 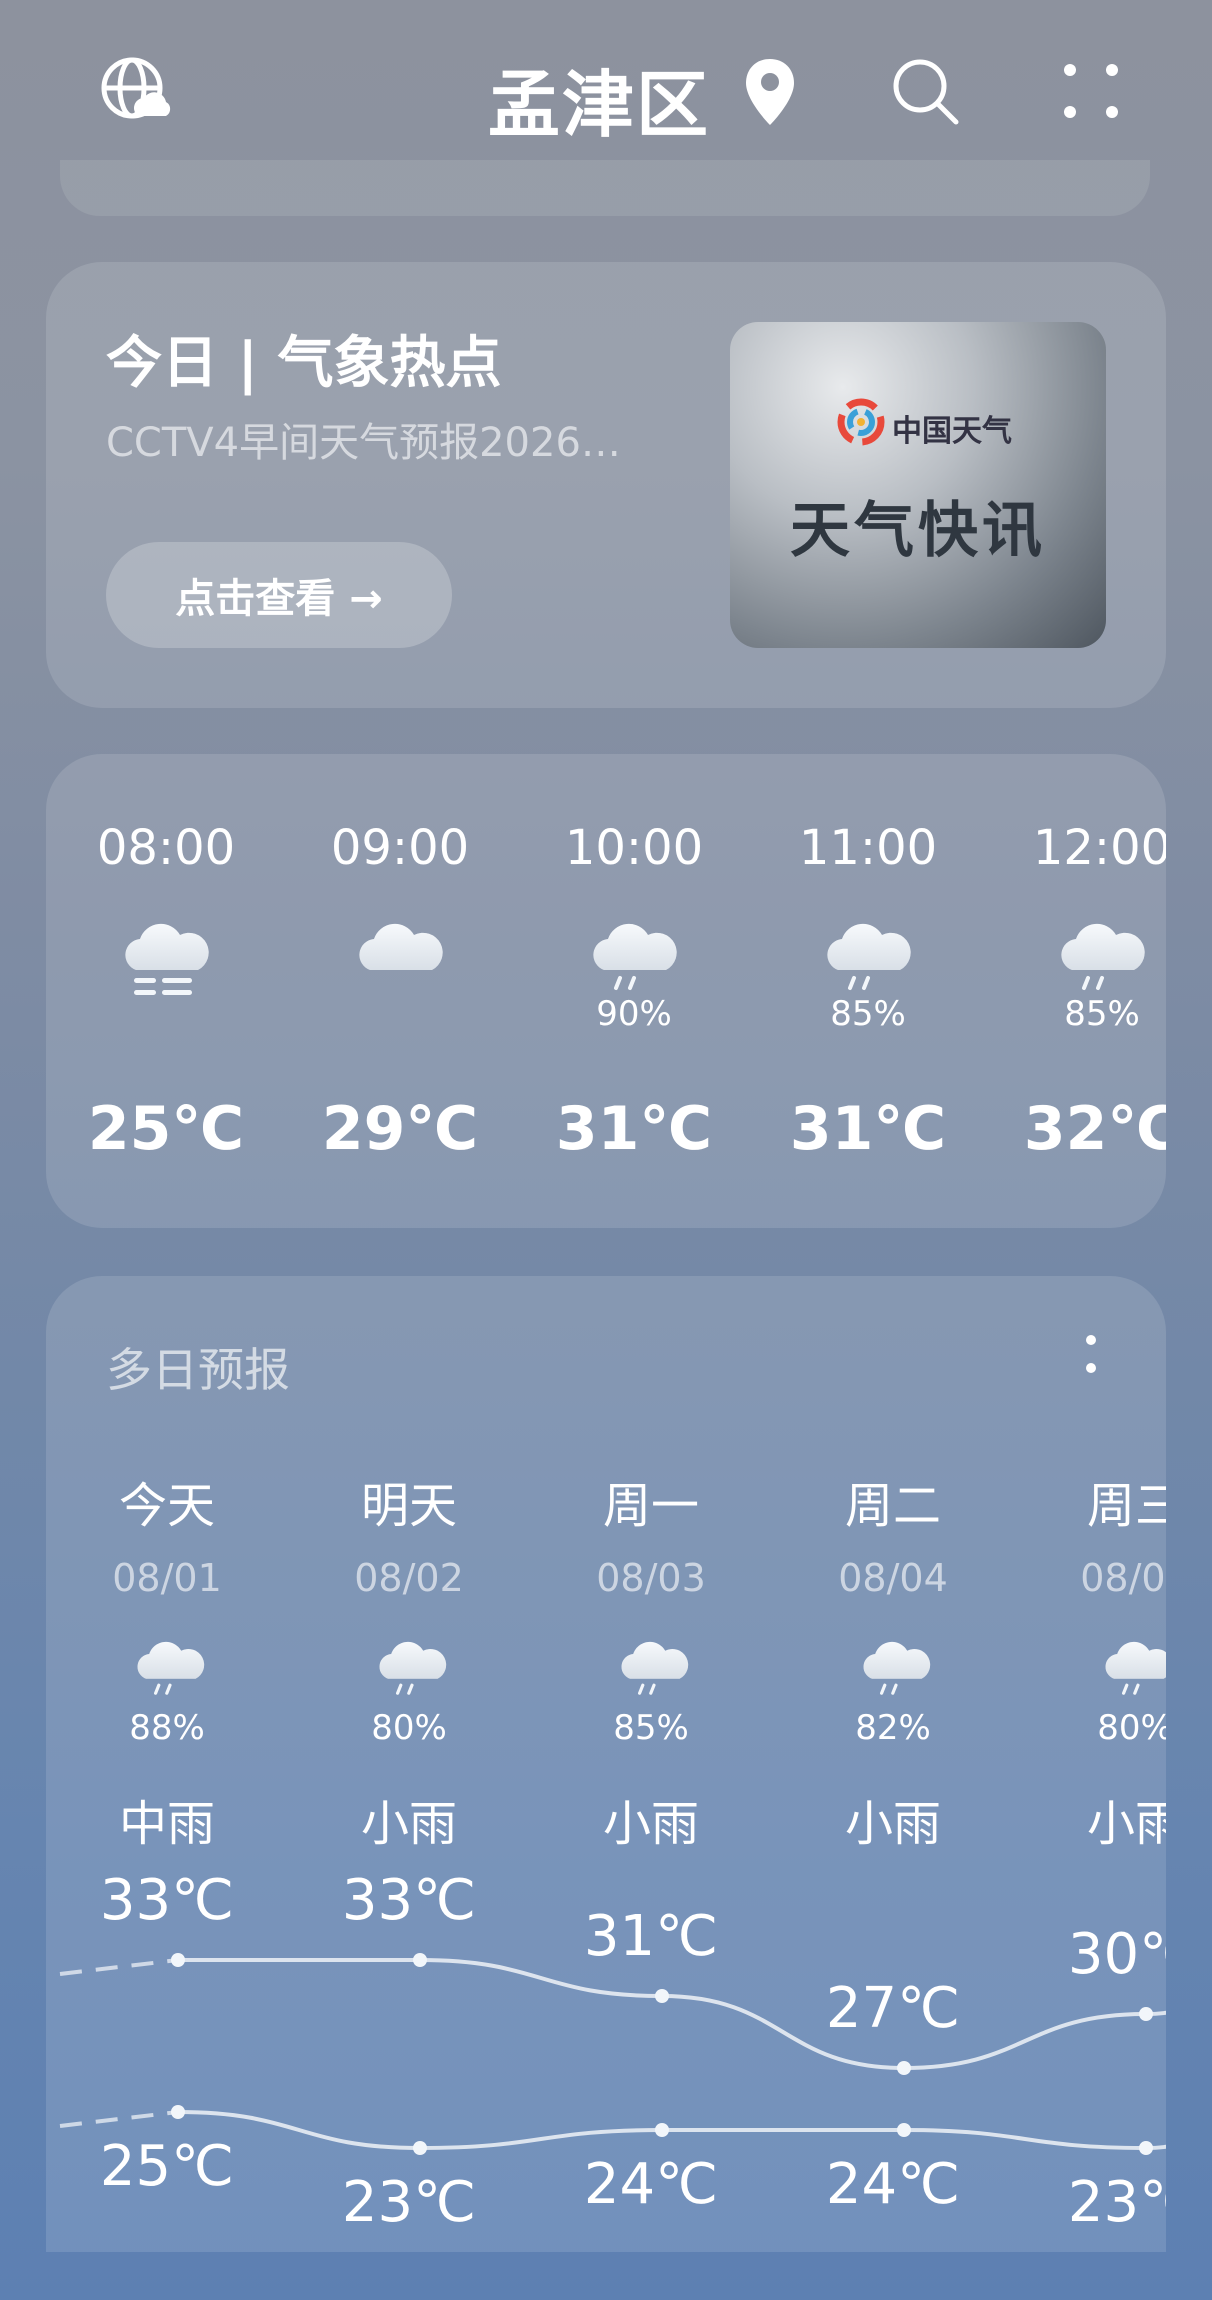 What do you see at coordinates (1074, 991) in the screenshot?
I see `hour-item: 12:00 85% 32℃` at bounding box center [1074, 991].